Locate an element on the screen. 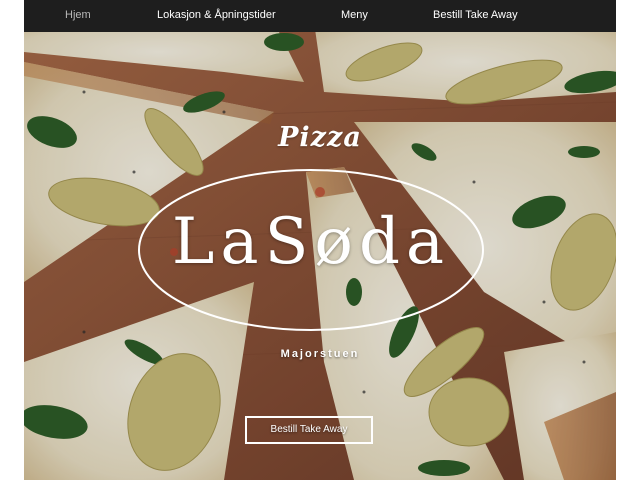 This screenshot has width=640, height=480. nav-link-lokasjon: Lokasjon & Åpningstider is located at coordinates (216, 16).